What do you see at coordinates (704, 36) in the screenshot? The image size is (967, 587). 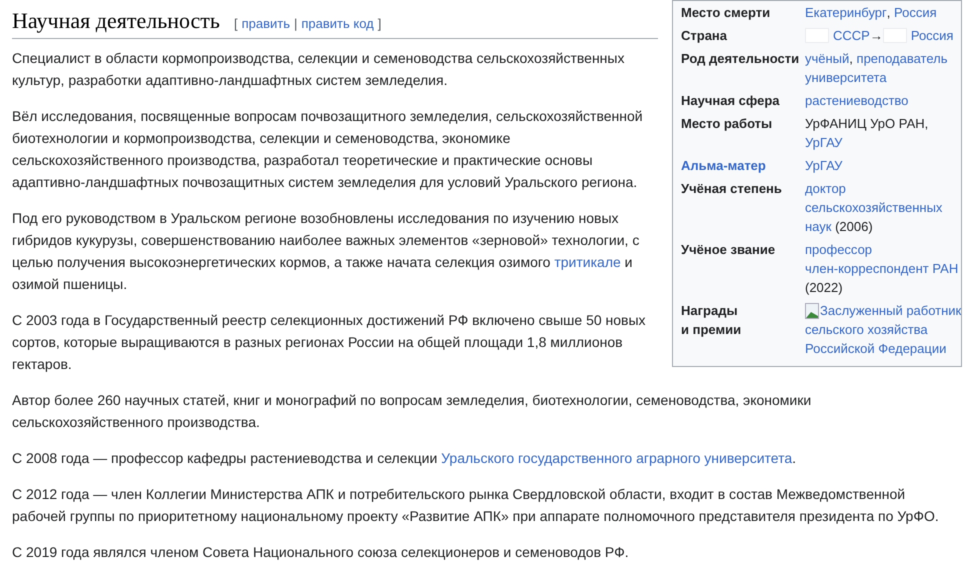 I see `infobox-label: Страна` at bounding box center [704, 36].